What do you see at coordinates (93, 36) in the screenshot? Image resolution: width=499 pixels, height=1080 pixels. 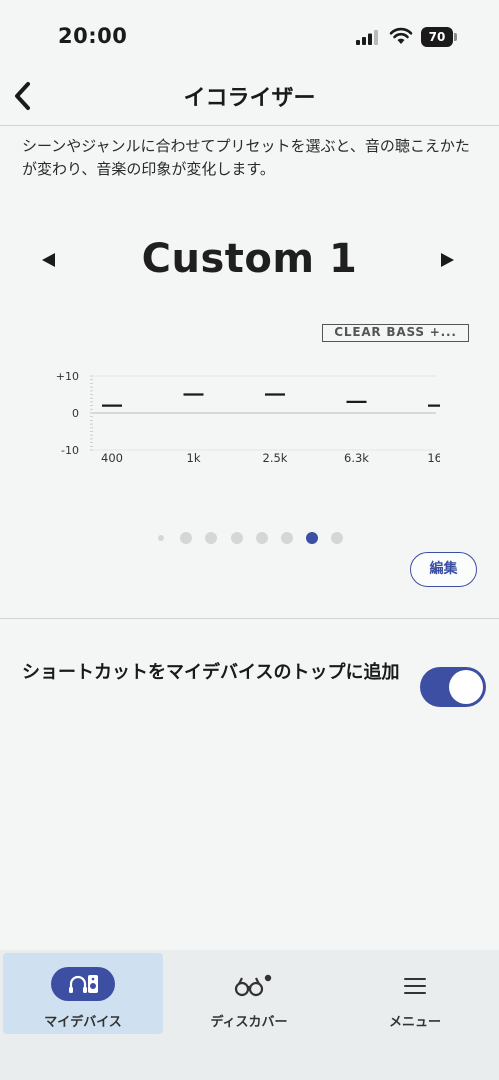 I see `status-time: 20:00` at bounding box center [93, 36].